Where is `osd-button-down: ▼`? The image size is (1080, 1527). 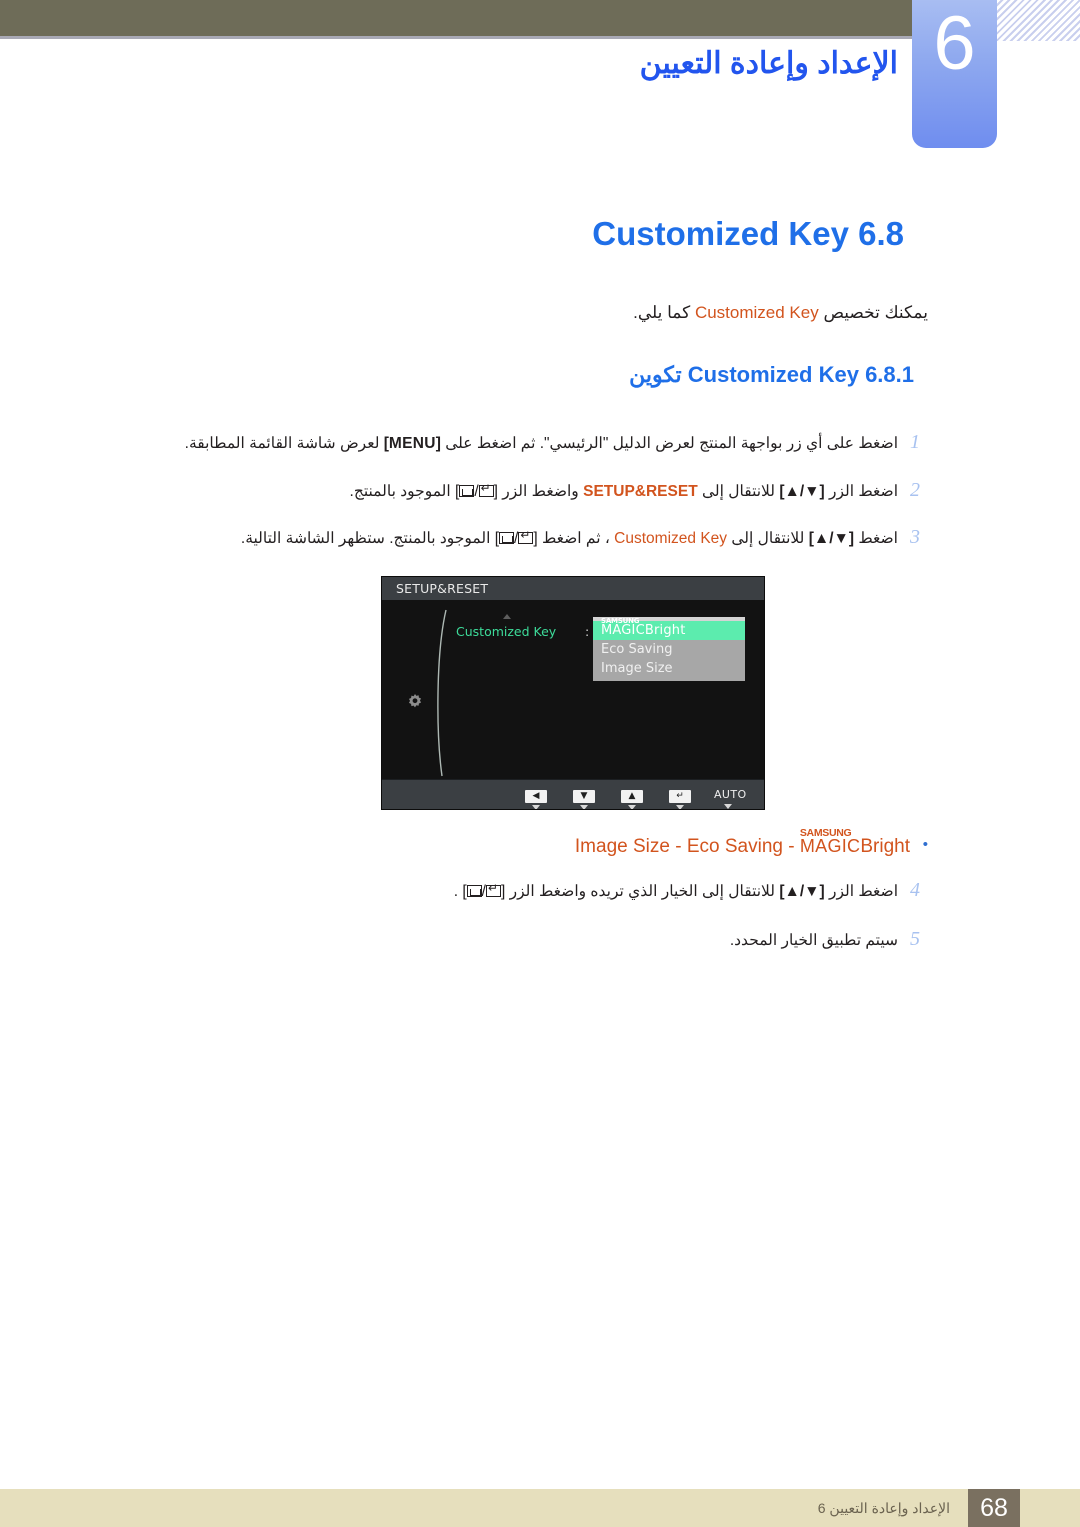
osd-button-down: ▼ is located at coordinates (584, 796).